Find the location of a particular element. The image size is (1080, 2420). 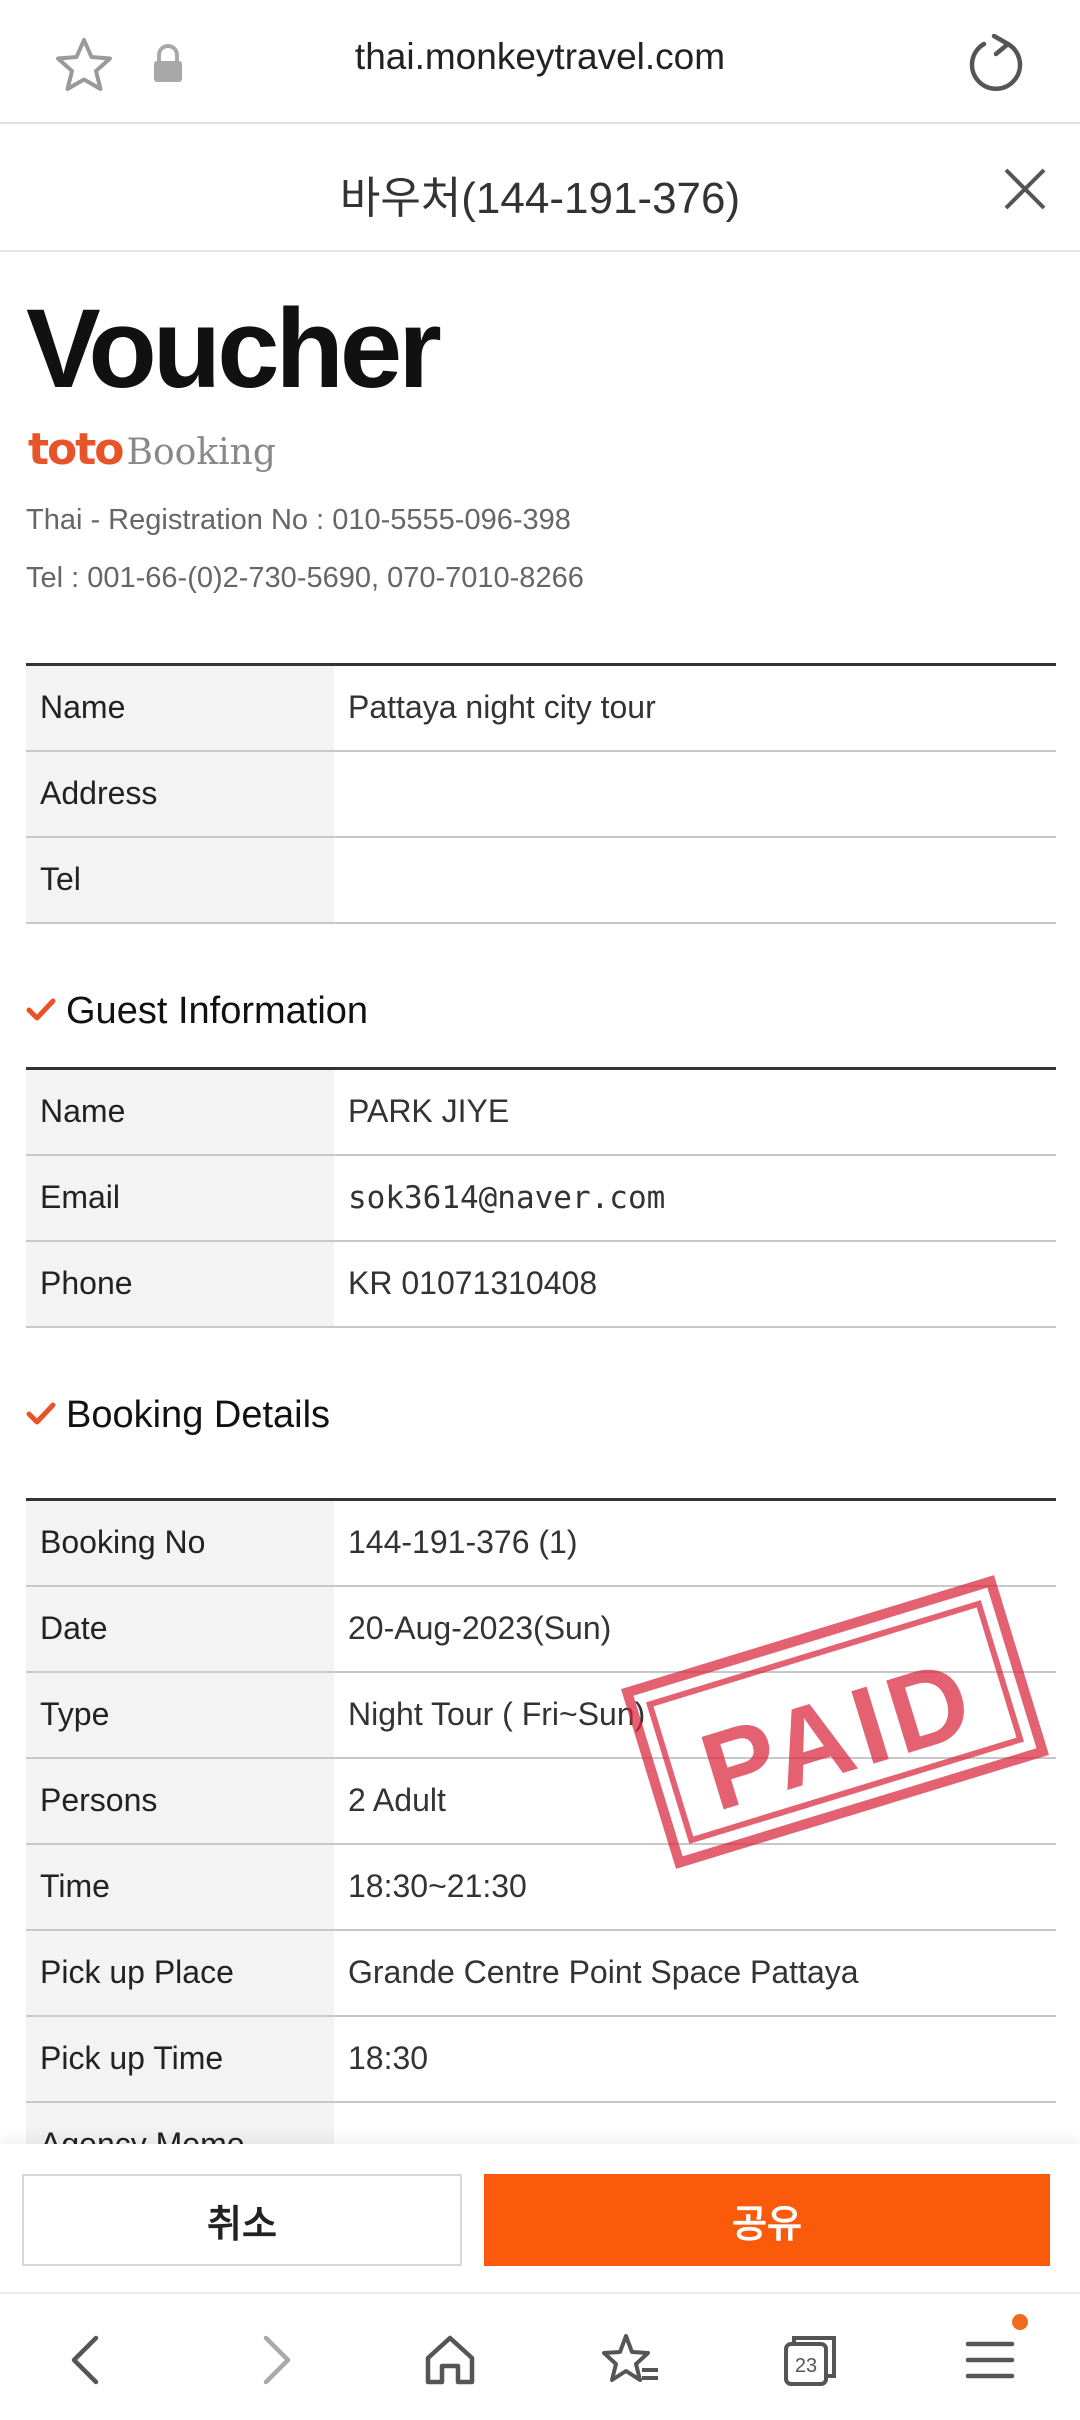

row-label: Phone is located at coordinates (180, 1283).